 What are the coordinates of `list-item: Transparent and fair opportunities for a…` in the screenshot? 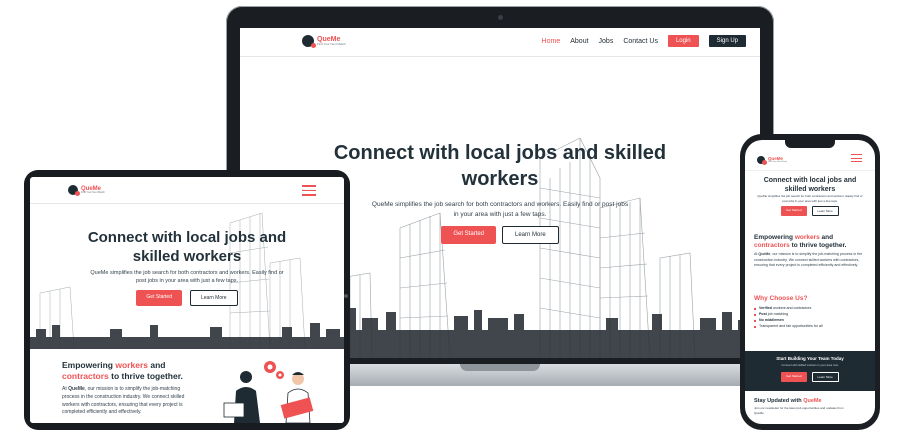 It's located at (812, 326).